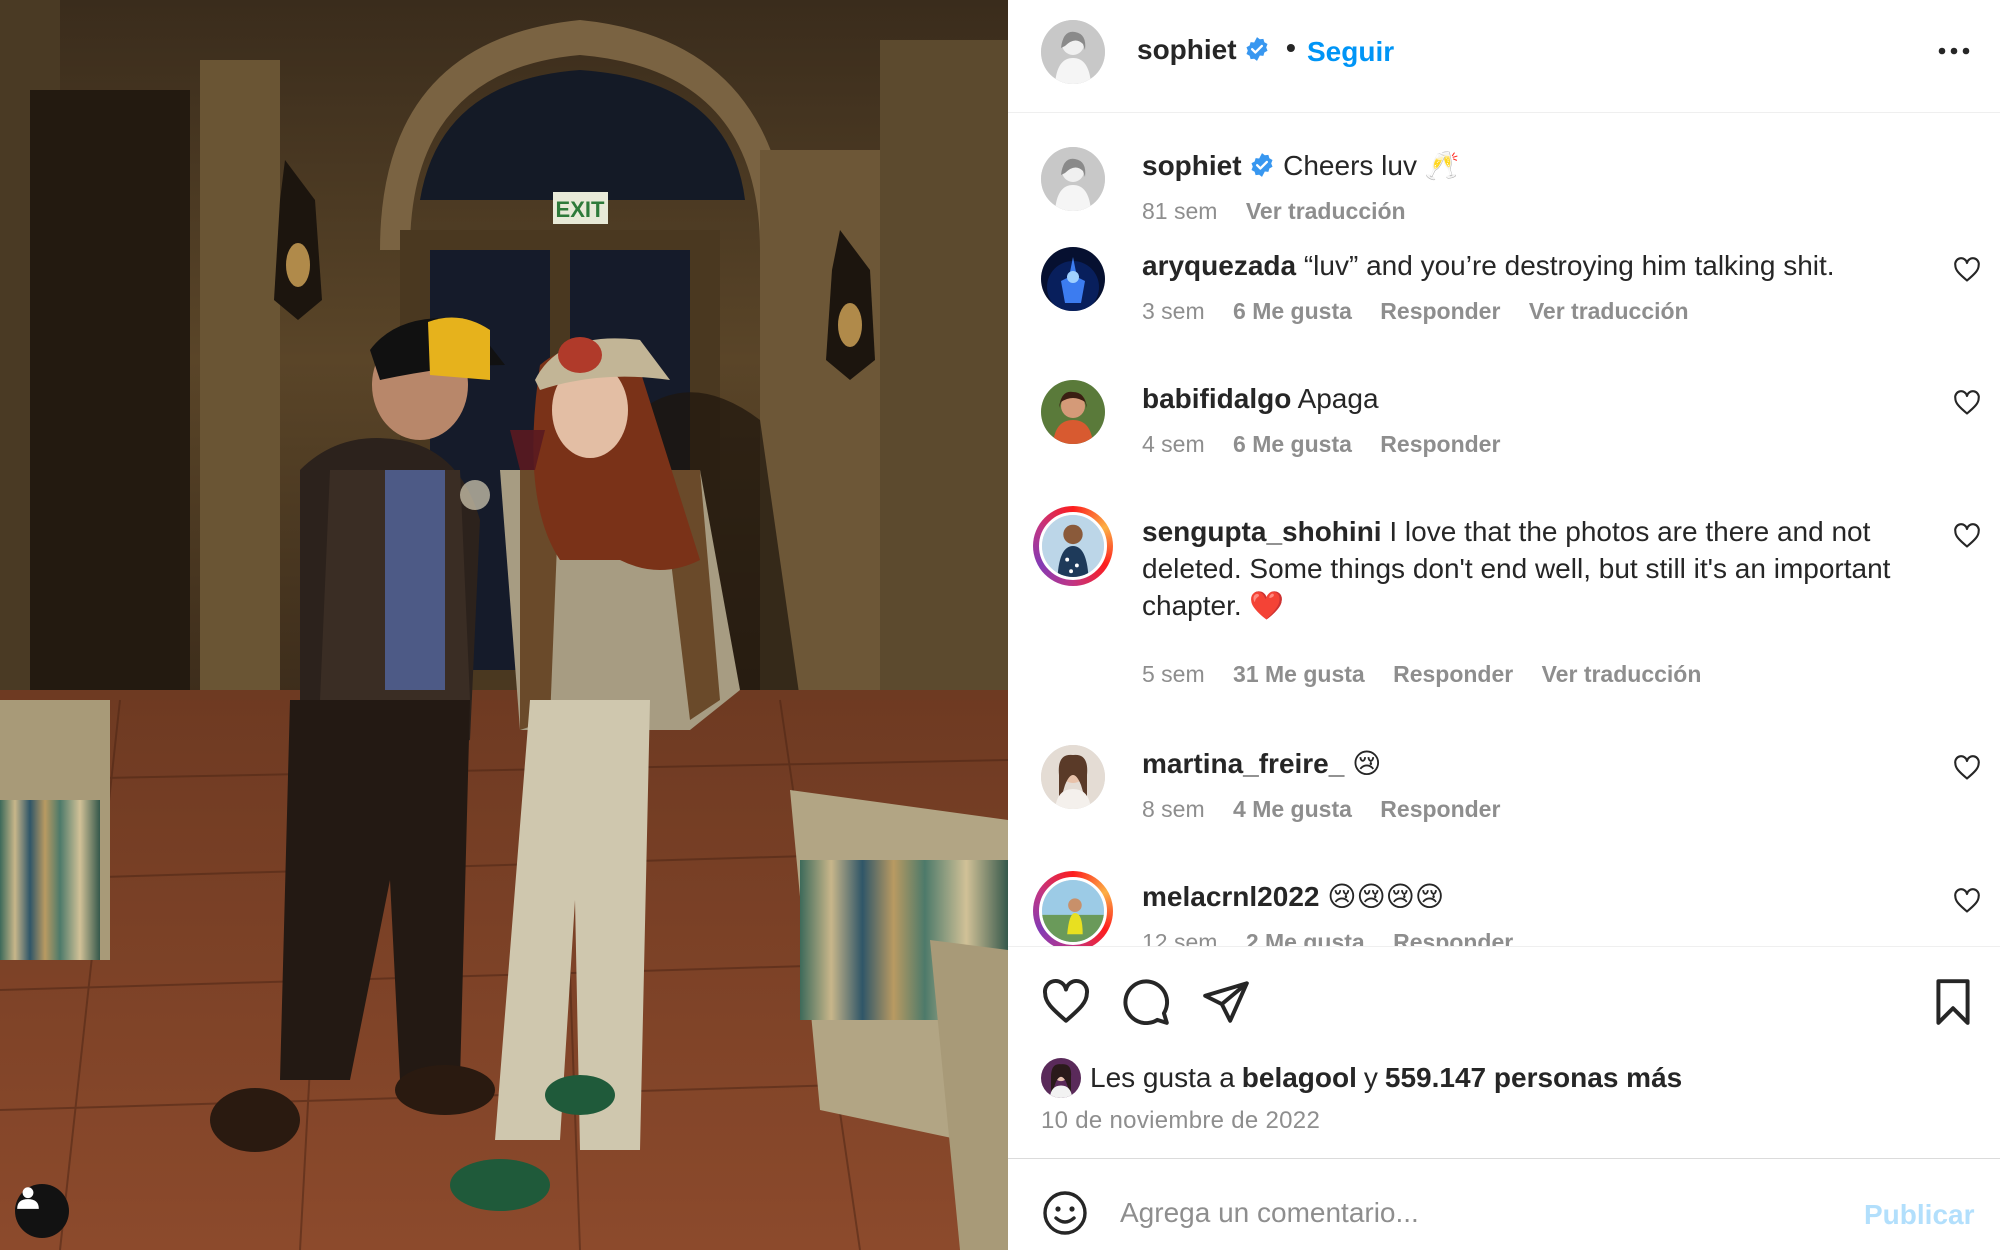 This screenshot has width=2000, height=1250. What do you see at coordinates (1216, 398) in the screenshot?
I see `comment-username: babifidalgo` at bounding box center [1216, 398].